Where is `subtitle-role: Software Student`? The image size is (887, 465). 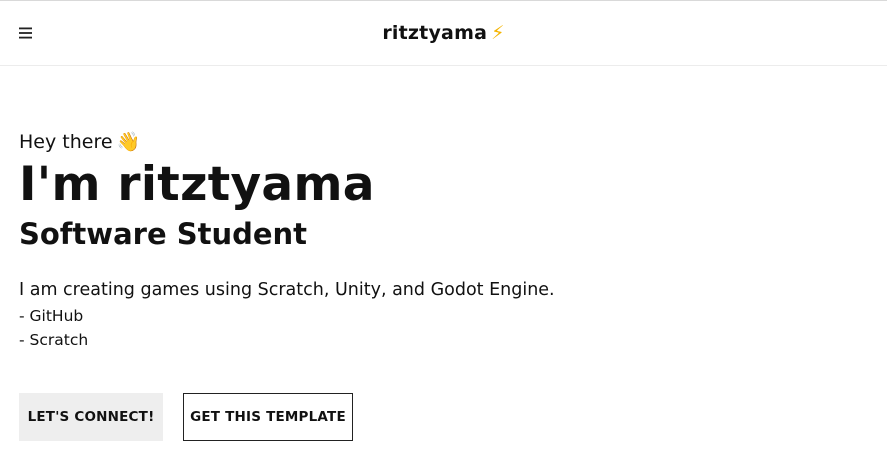 subtitle-role: Software Student is located at coordinates (163, 234).